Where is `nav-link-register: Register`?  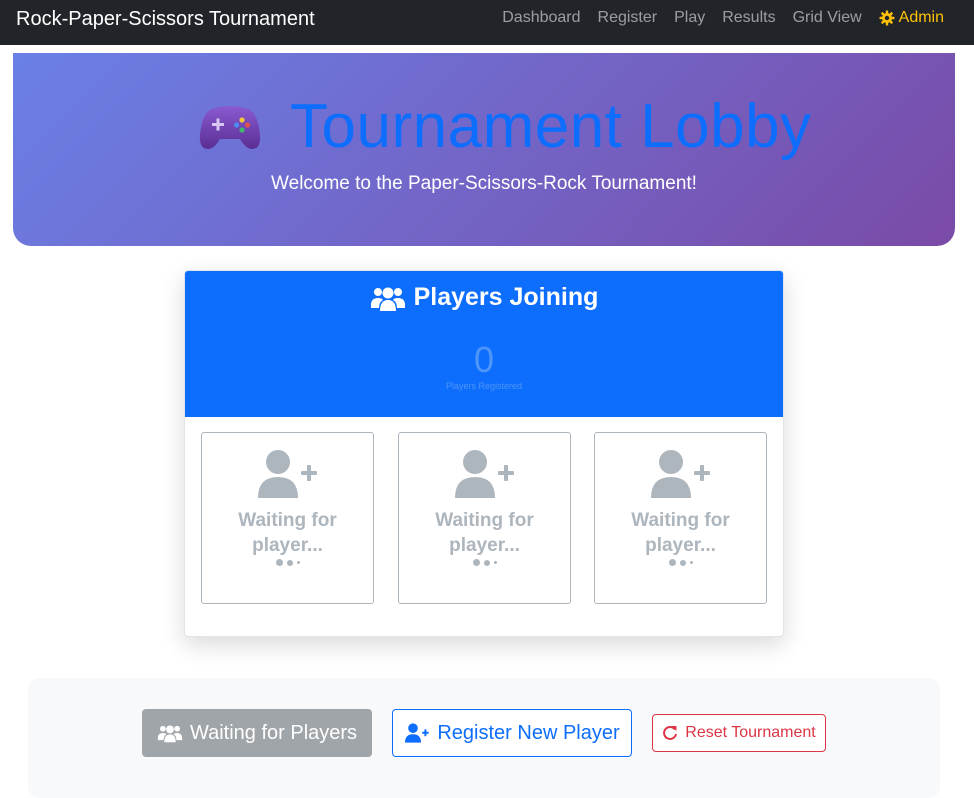 nav-link-register: Register is located at coordinates (628, 18).